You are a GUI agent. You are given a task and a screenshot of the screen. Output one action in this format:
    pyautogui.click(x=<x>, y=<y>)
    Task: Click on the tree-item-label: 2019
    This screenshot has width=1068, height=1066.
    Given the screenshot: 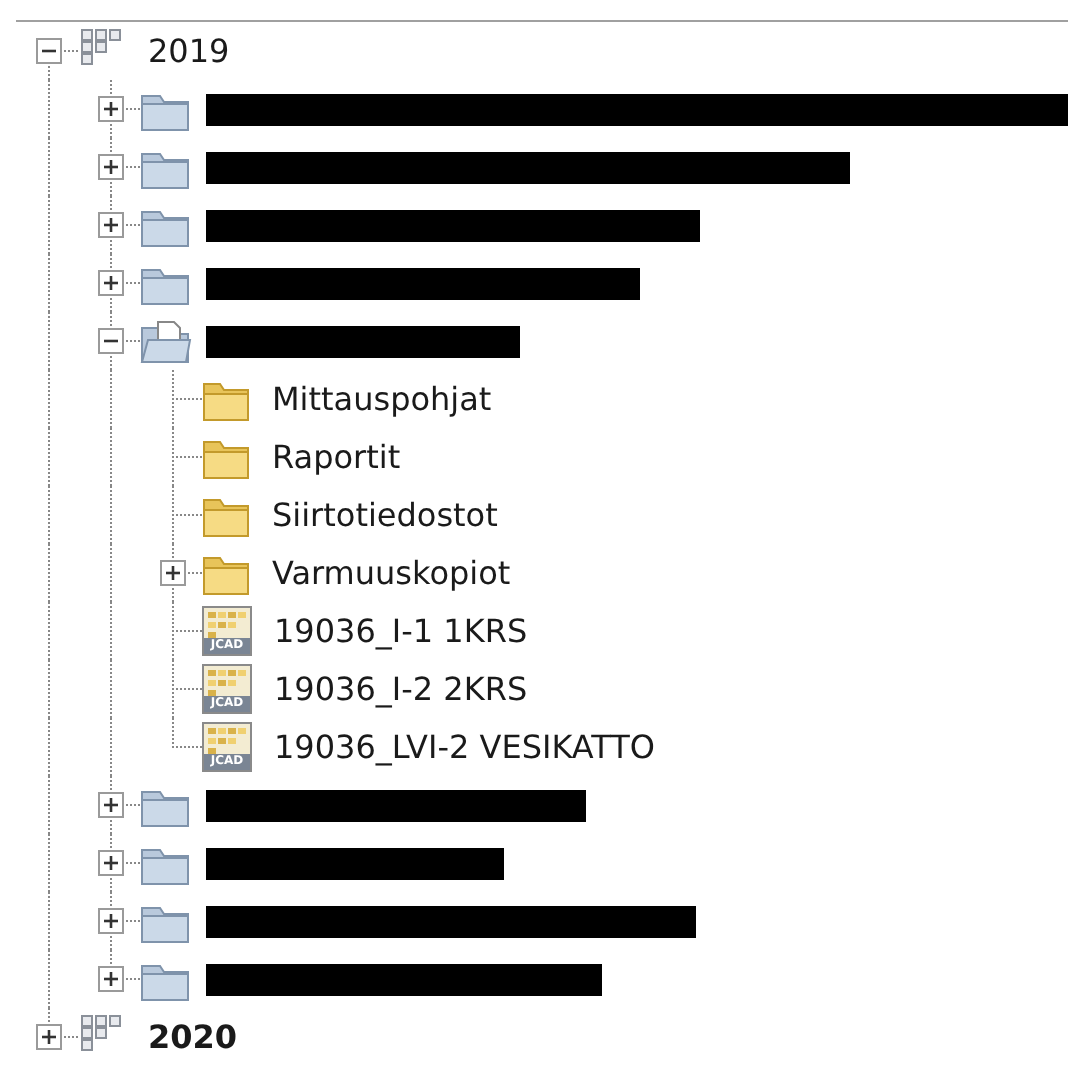 What is the action you would take?
    pyautogui.click(x=189, y=51)
    